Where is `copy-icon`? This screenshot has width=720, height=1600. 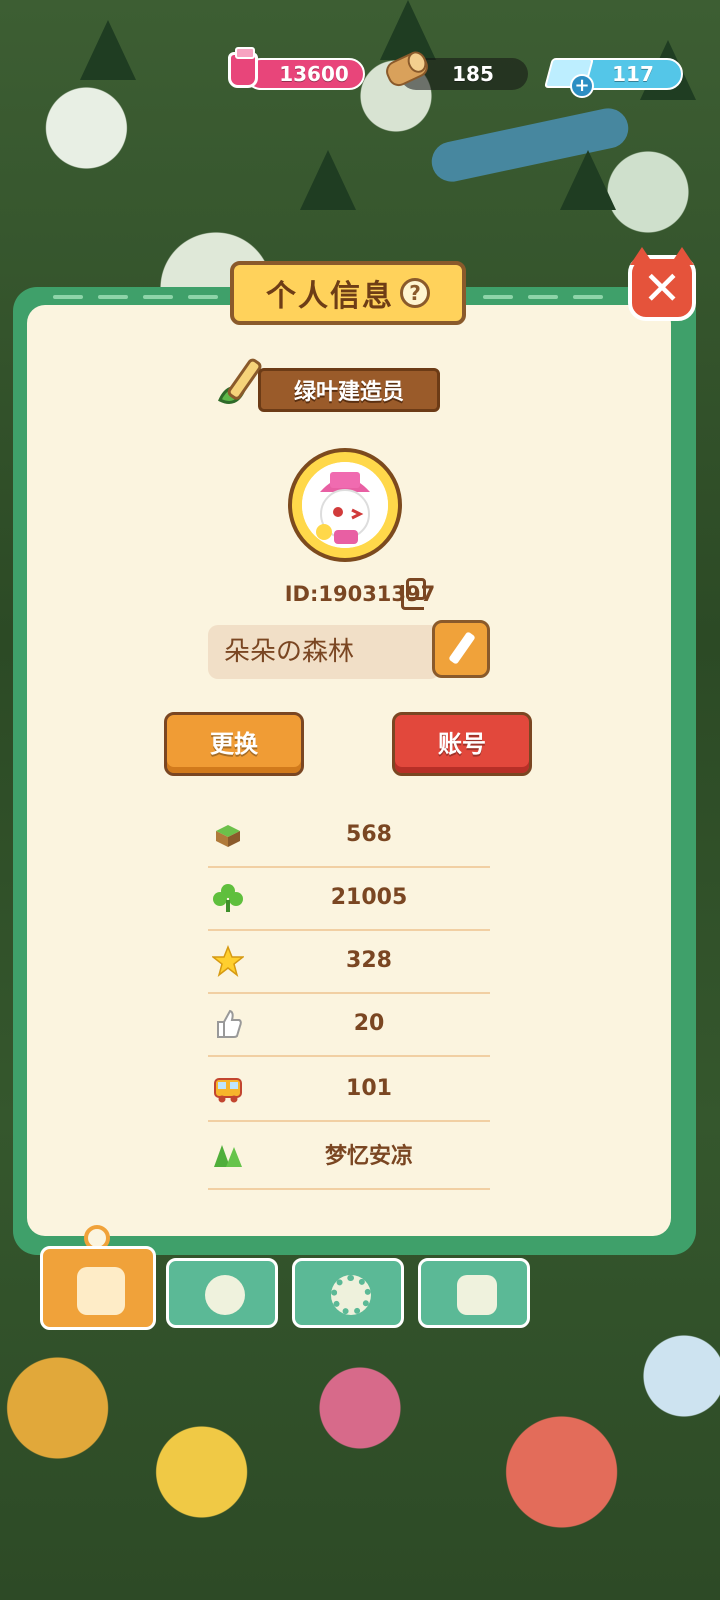 copy-icon is located at coordinates (413, 594).